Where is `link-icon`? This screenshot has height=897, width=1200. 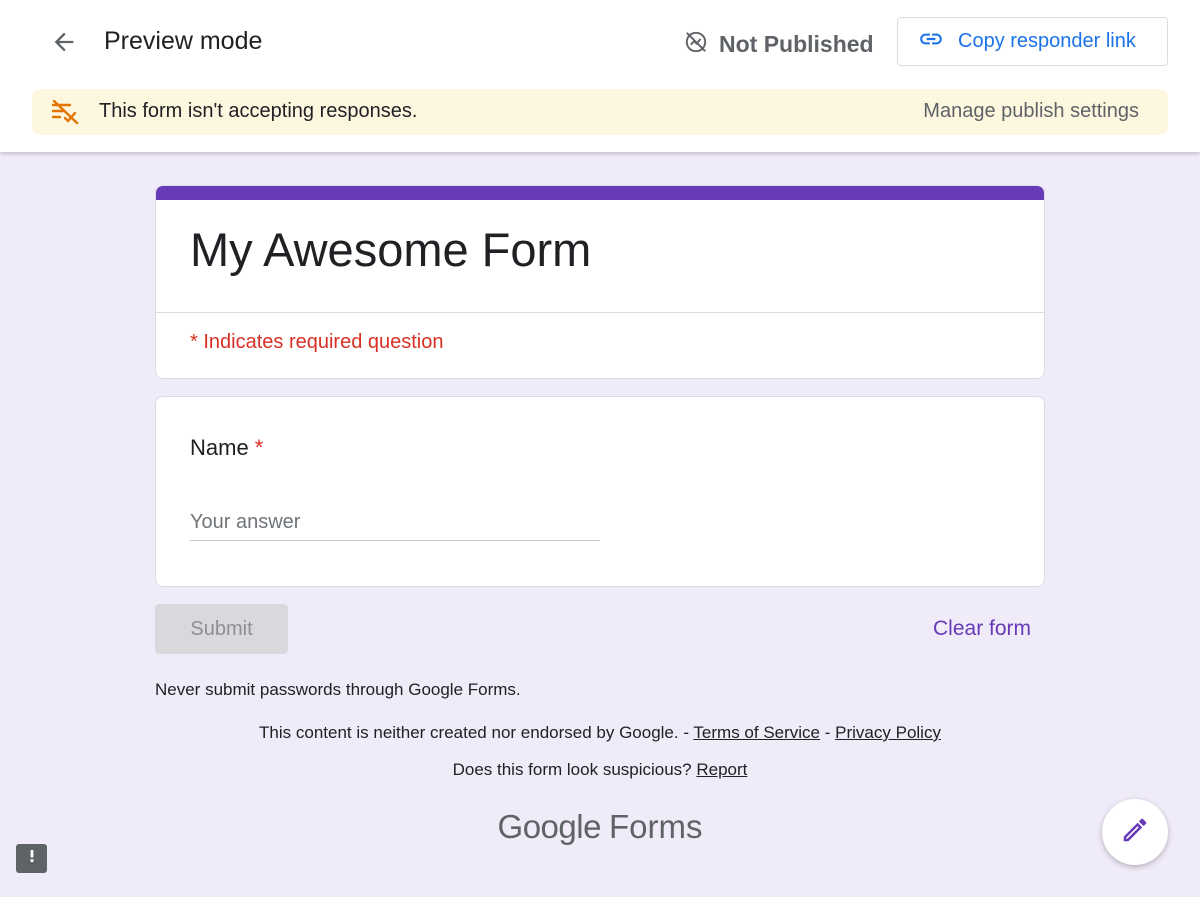 link-icon is located at coordinates (931, 41).